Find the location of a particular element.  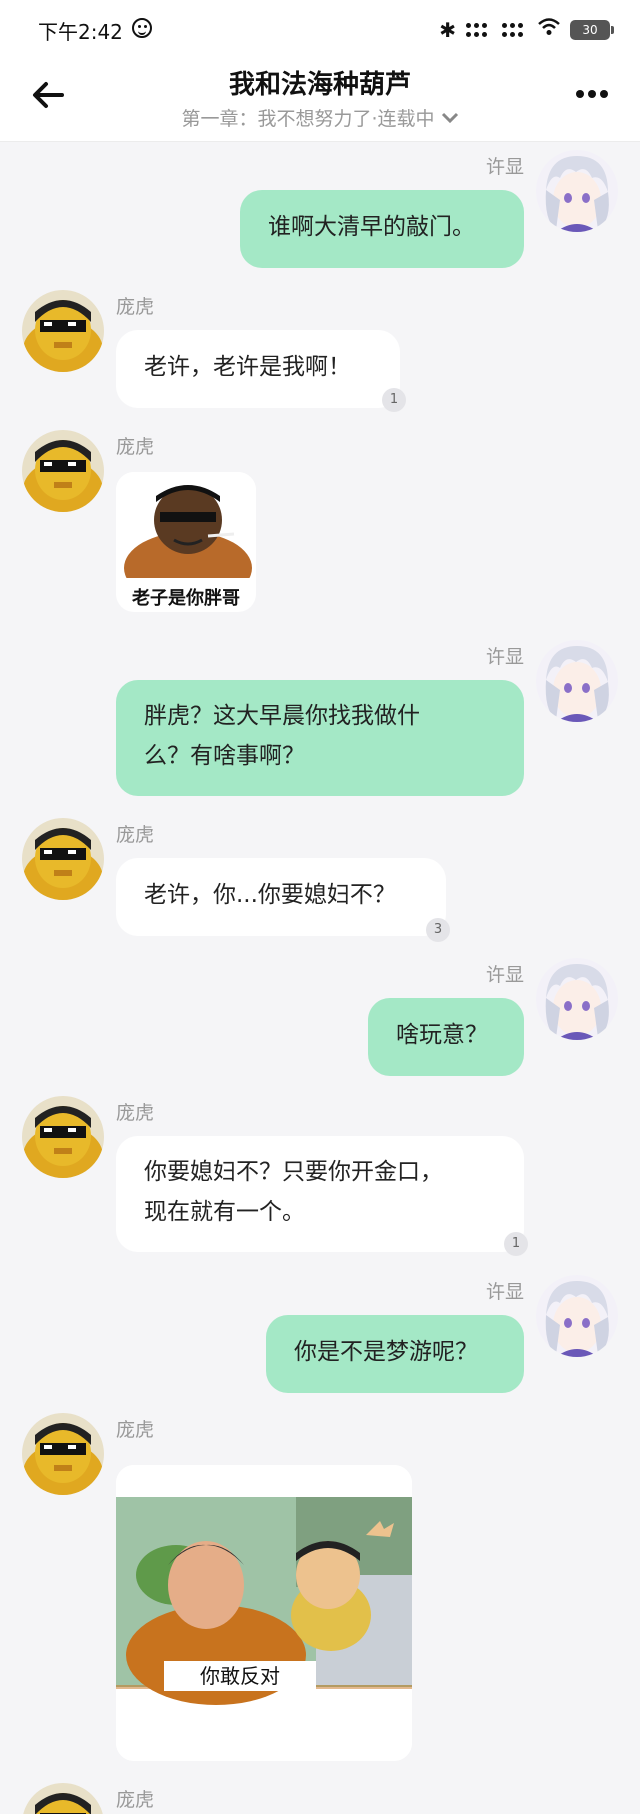

chevron-down-icon is located at coordinates (449, 117).